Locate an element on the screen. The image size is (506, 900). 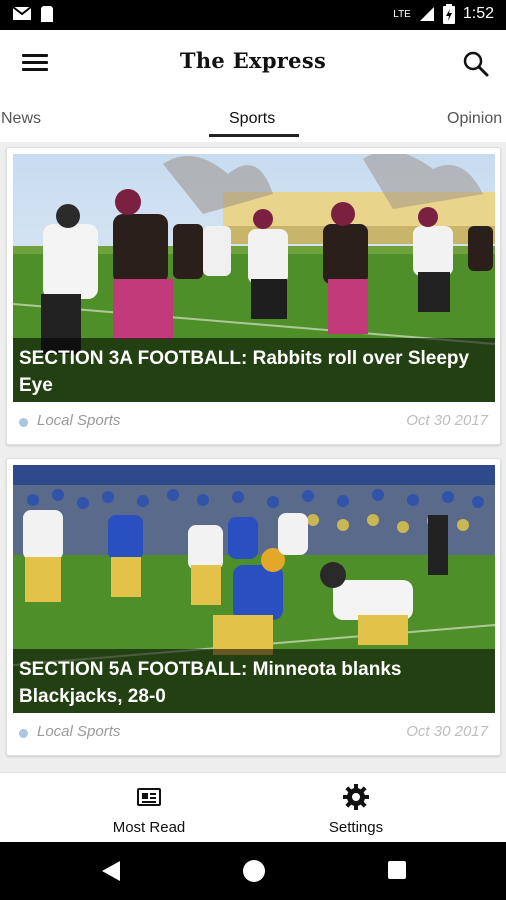
tab-sports: Sports is located at coordinates (252, 119).